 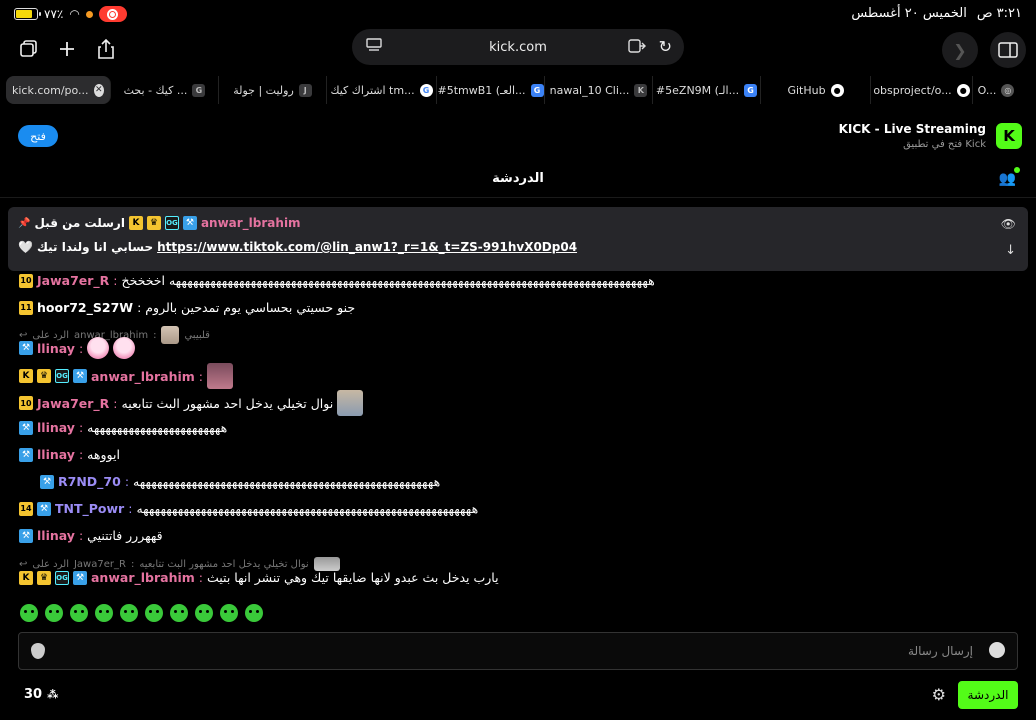 I want to click on message-username: TNT_Powr, so click(x=89, y=508).